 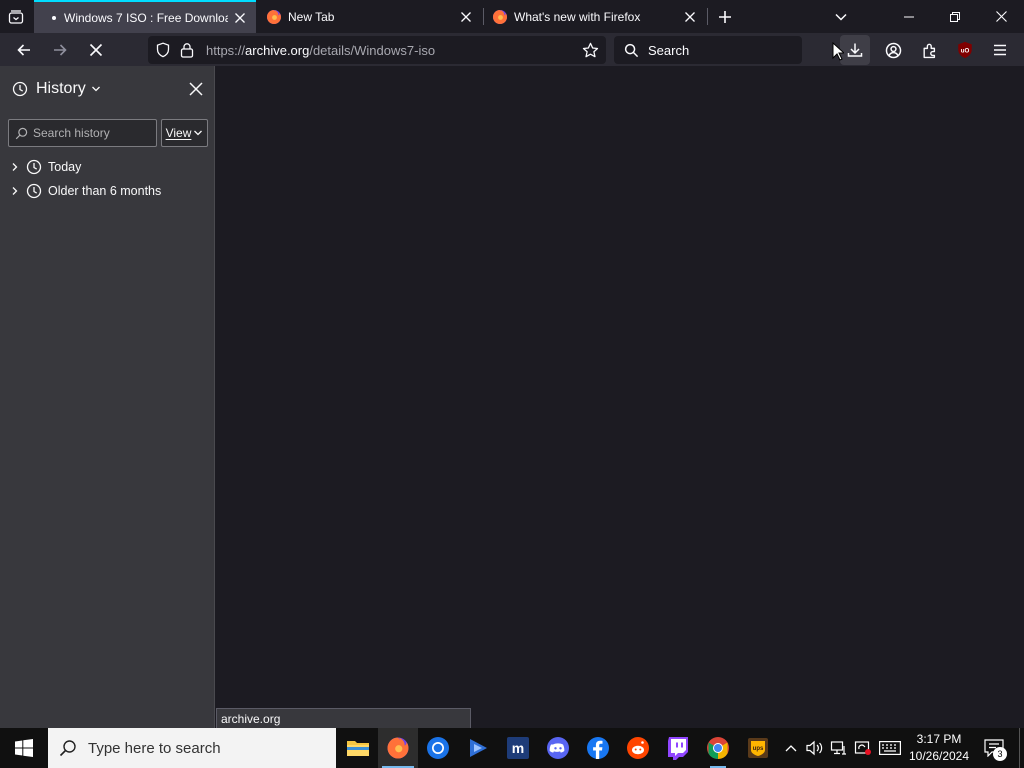 What do you see at coordinates (16, 16) in the screenshot?
I see `list-all-tabs-button` at bounding box center [16, 16].